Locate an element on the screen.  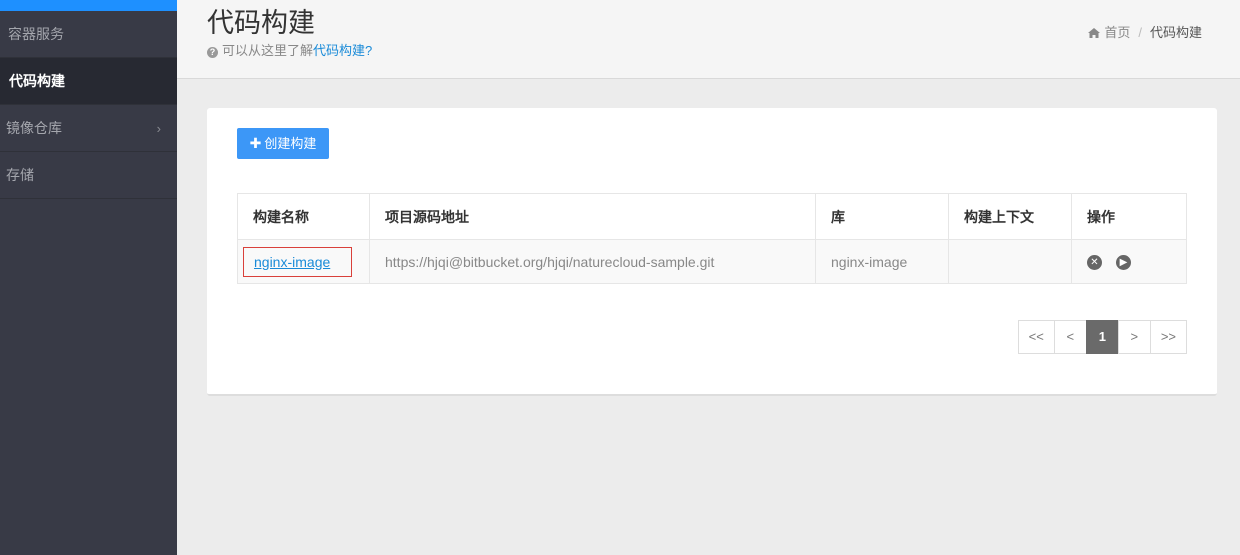
table-header-row: 构建名称 项目源码地址 库 构建上下文 操作 is located at coordinates (712, 216).